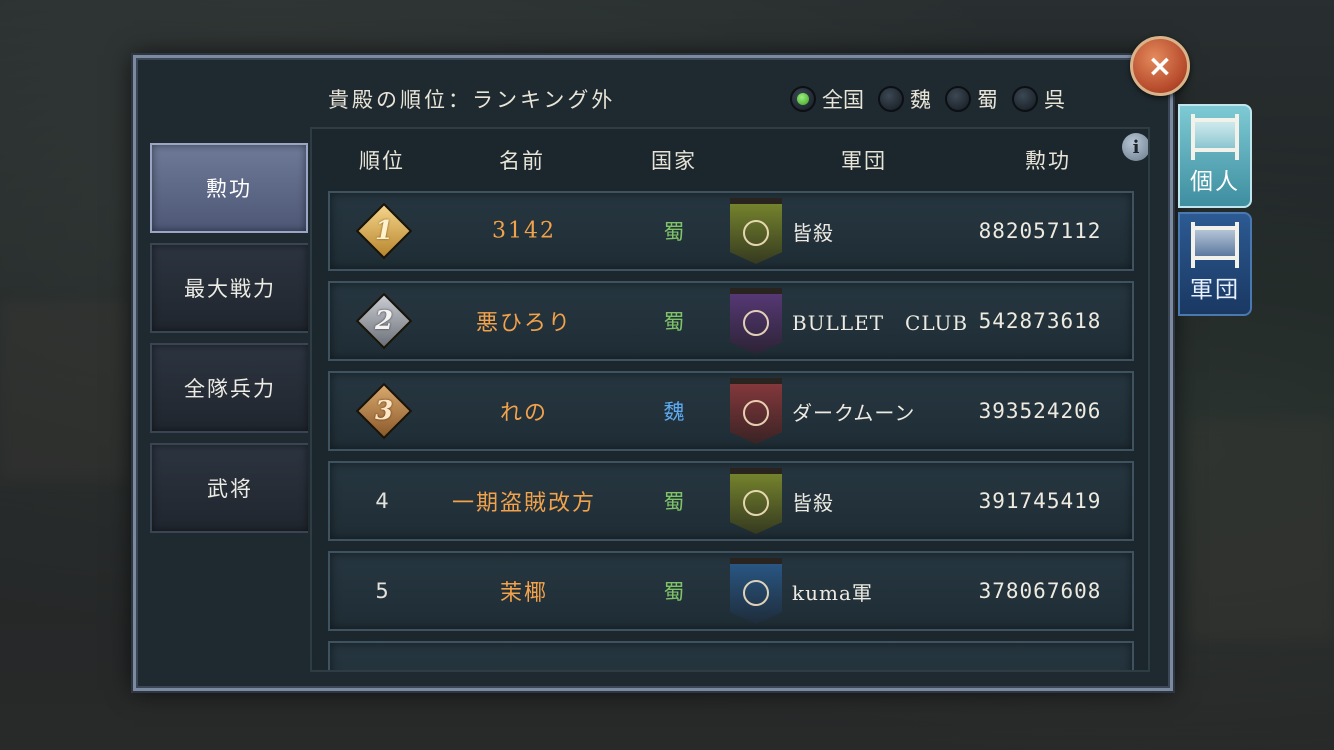  I want to click on tab-total-troops: 全隊兵力, so click(229, 388).